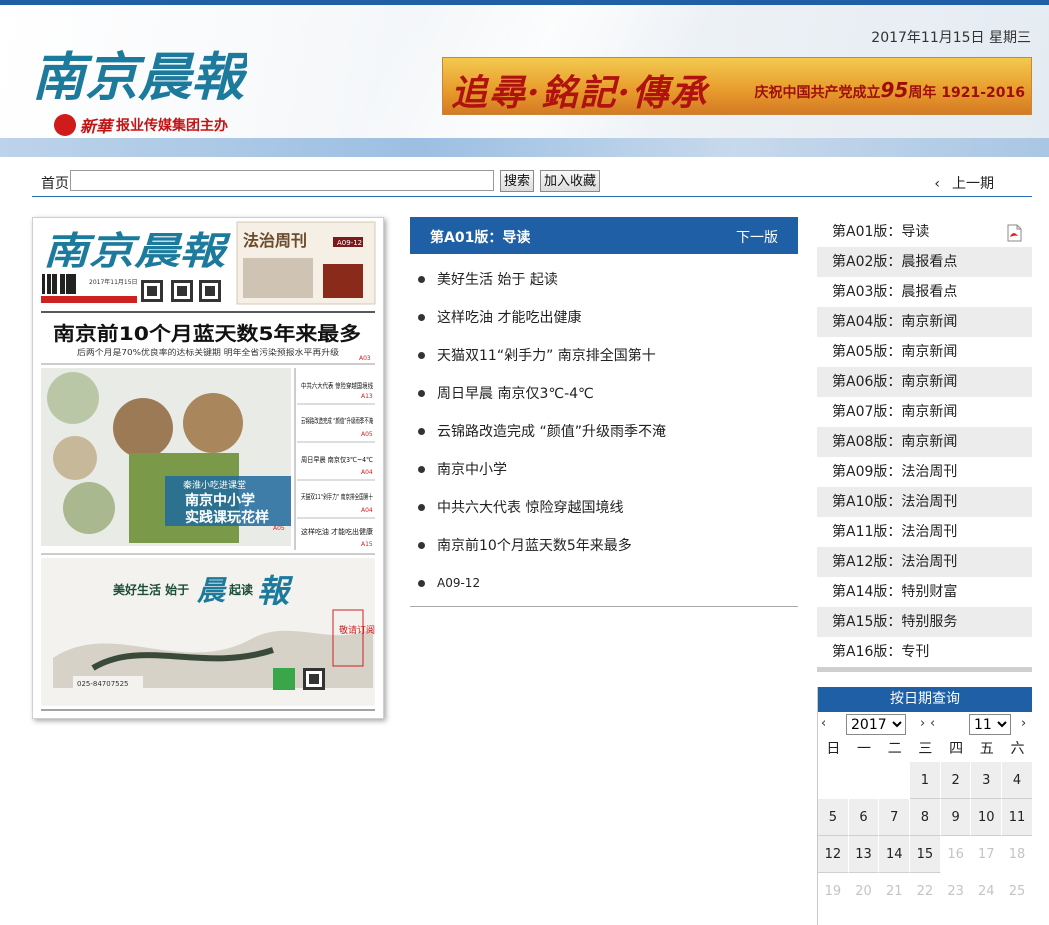  I want to click on page-link-a11: 第A11版：法治周刊, so click(924, 532).